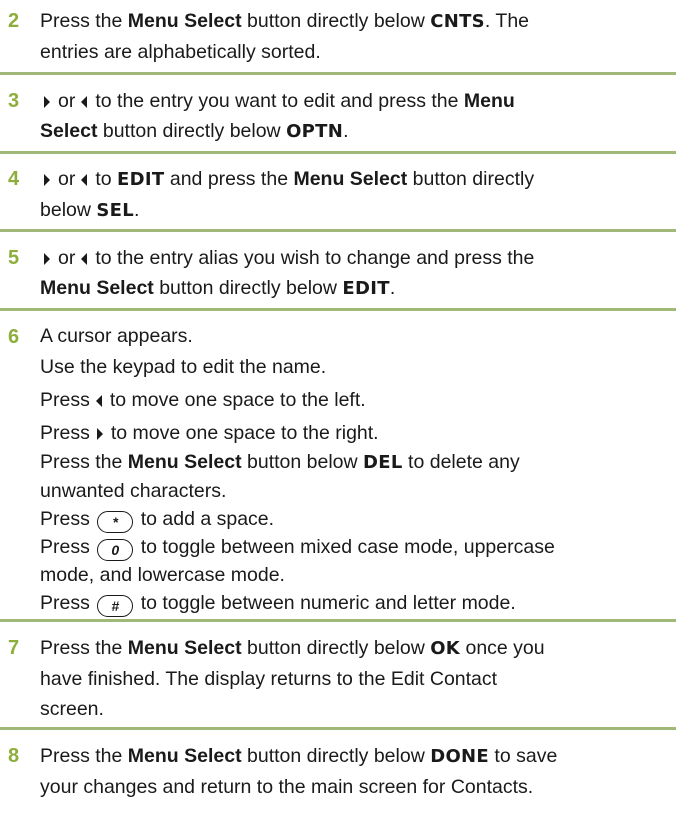  Describe the element at coordinates (14, 337) in the screenshot. I see `step-number: 6` at that location.